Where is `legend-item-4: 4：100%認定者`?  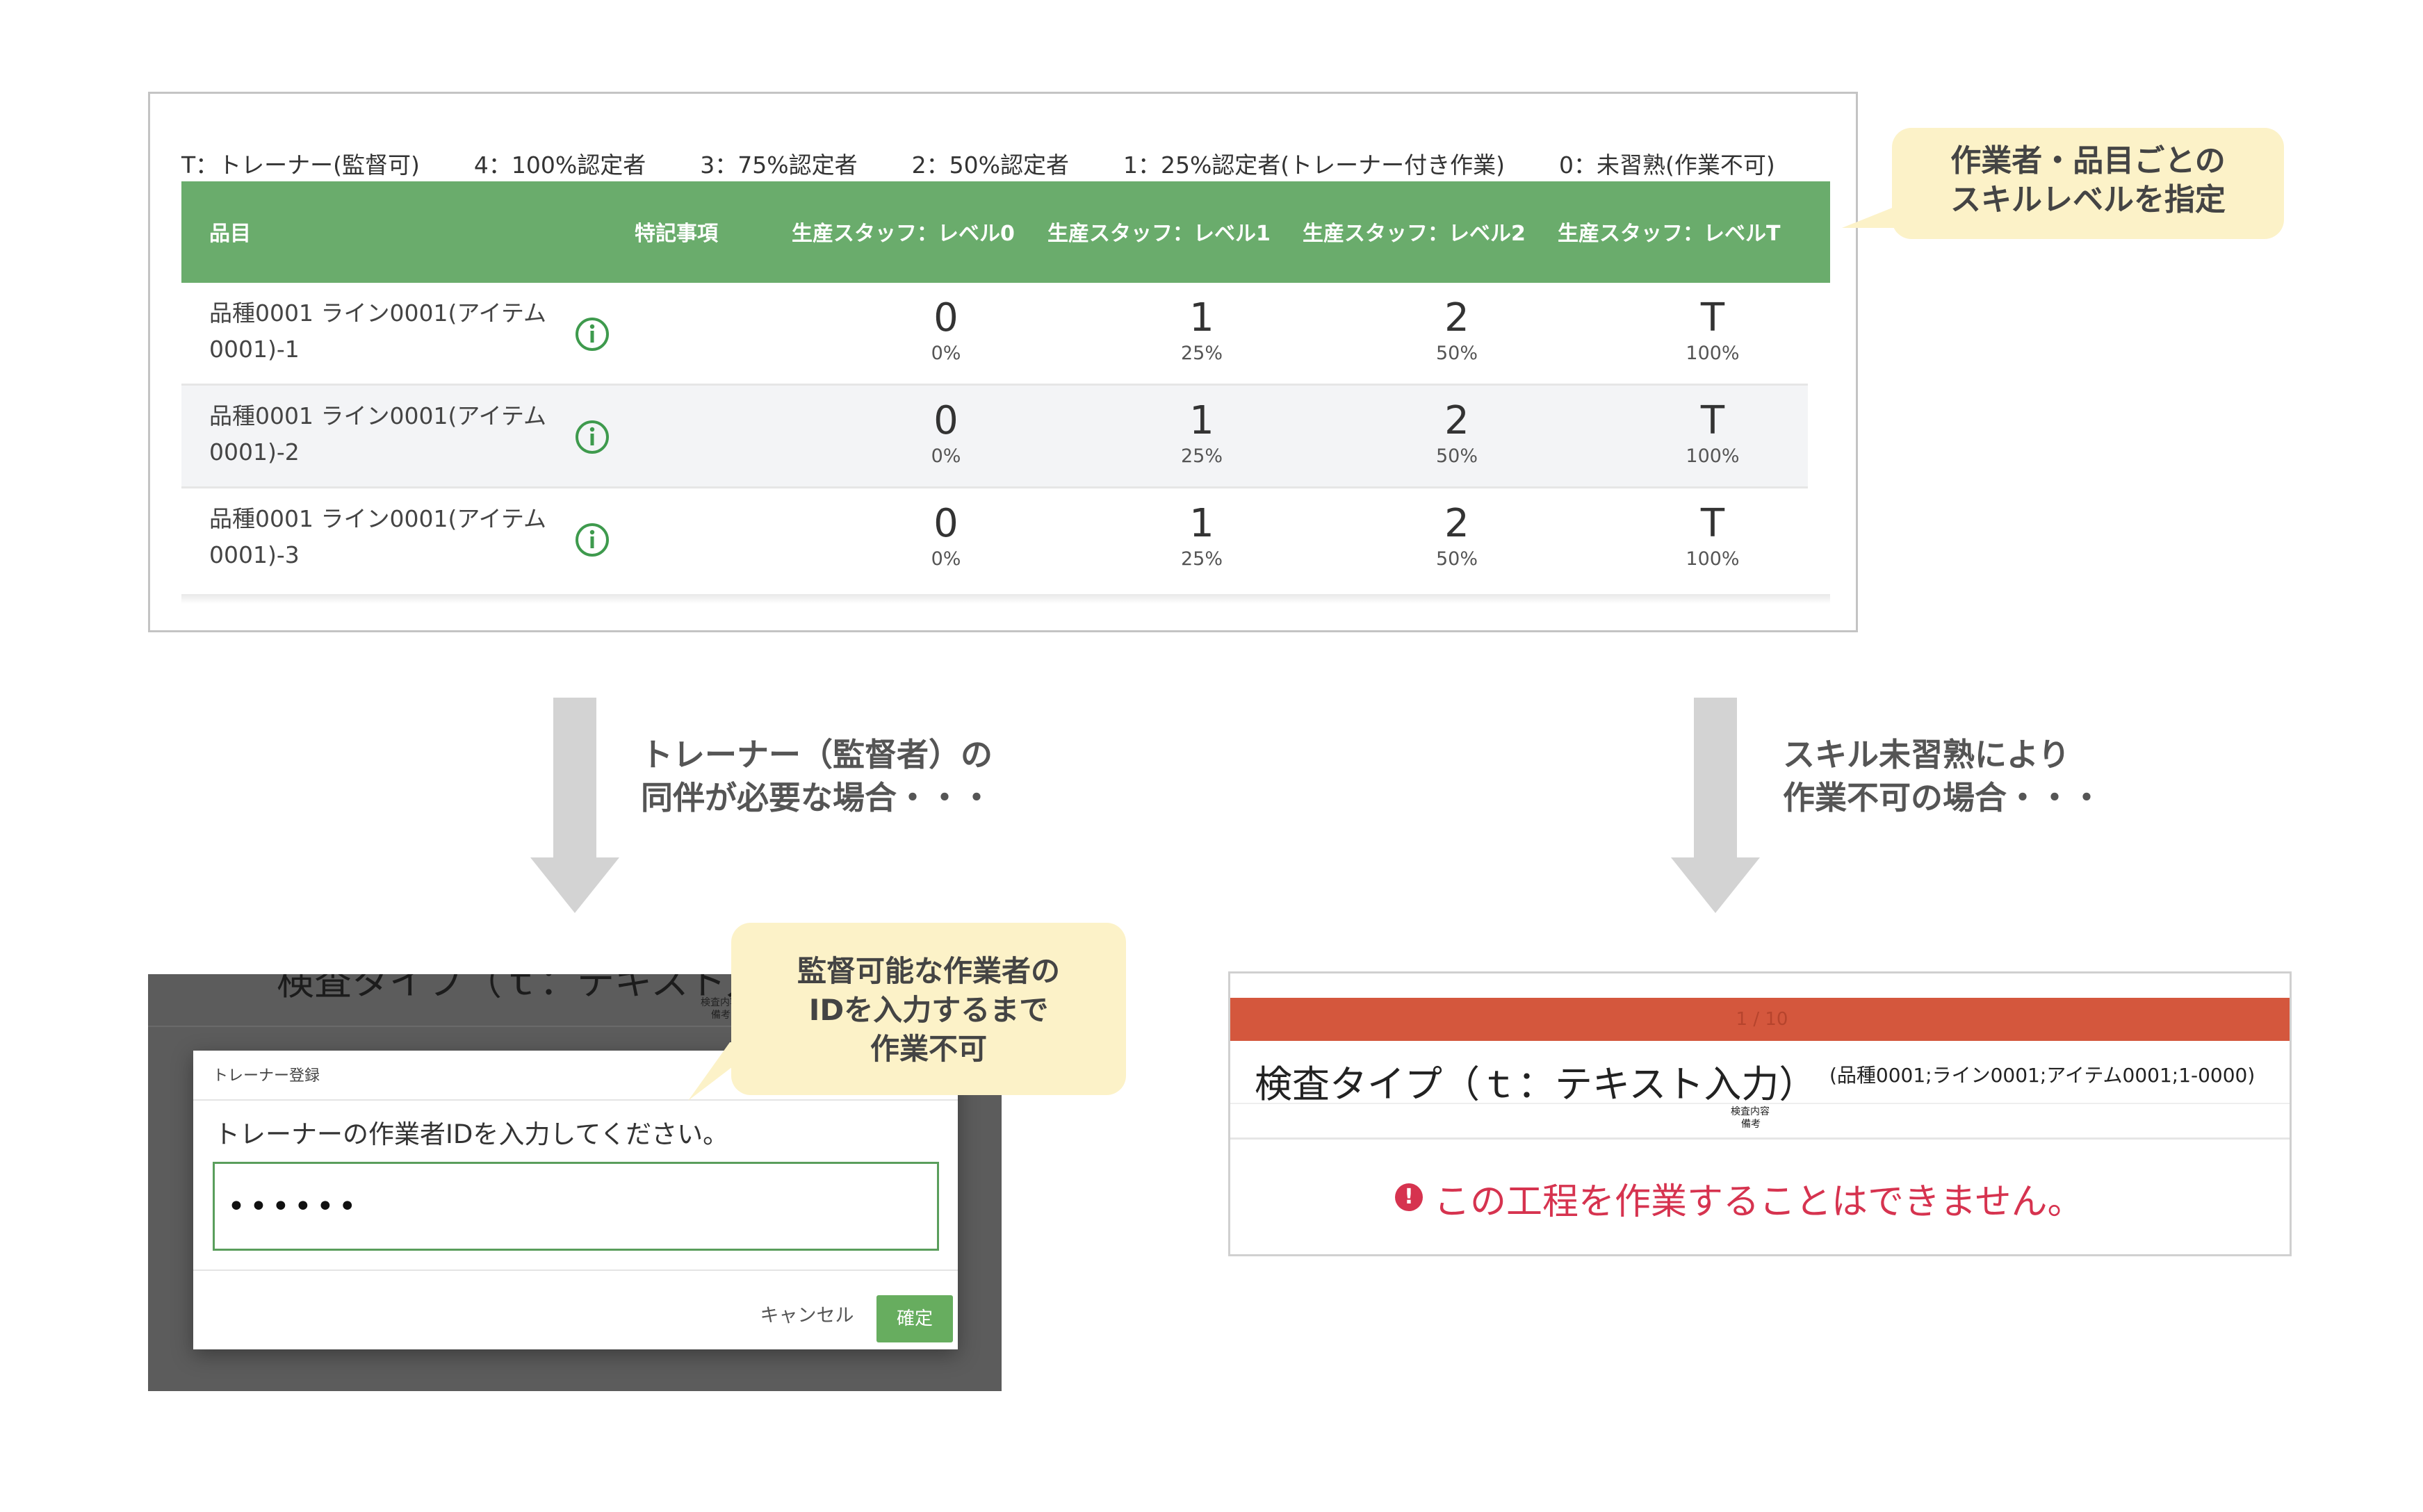 legend-item-4: 4：100%認定者 is located at coordinates (559, 165).